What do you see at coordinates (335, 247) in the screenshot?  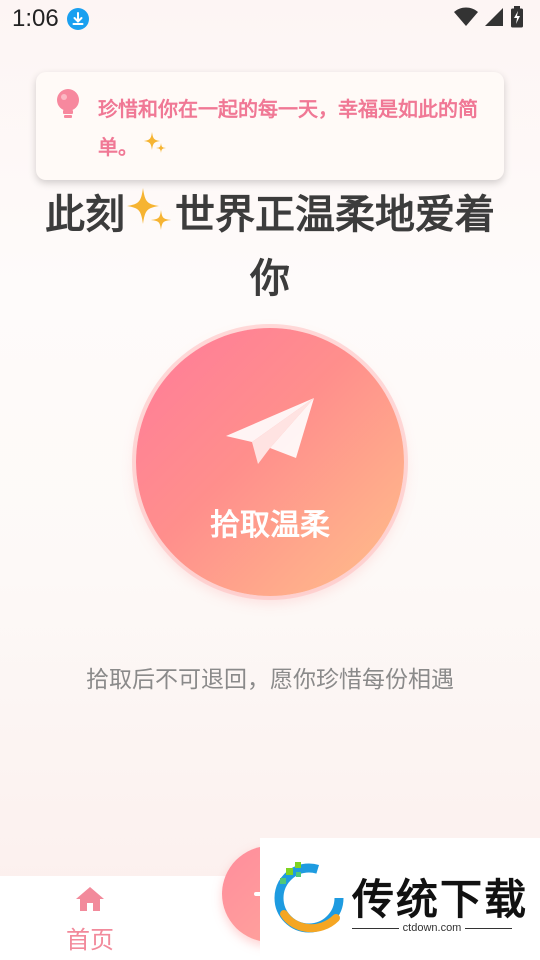 I see `headline-part2: 世界正温柔地爱着你` at bounding box center [335, 247].